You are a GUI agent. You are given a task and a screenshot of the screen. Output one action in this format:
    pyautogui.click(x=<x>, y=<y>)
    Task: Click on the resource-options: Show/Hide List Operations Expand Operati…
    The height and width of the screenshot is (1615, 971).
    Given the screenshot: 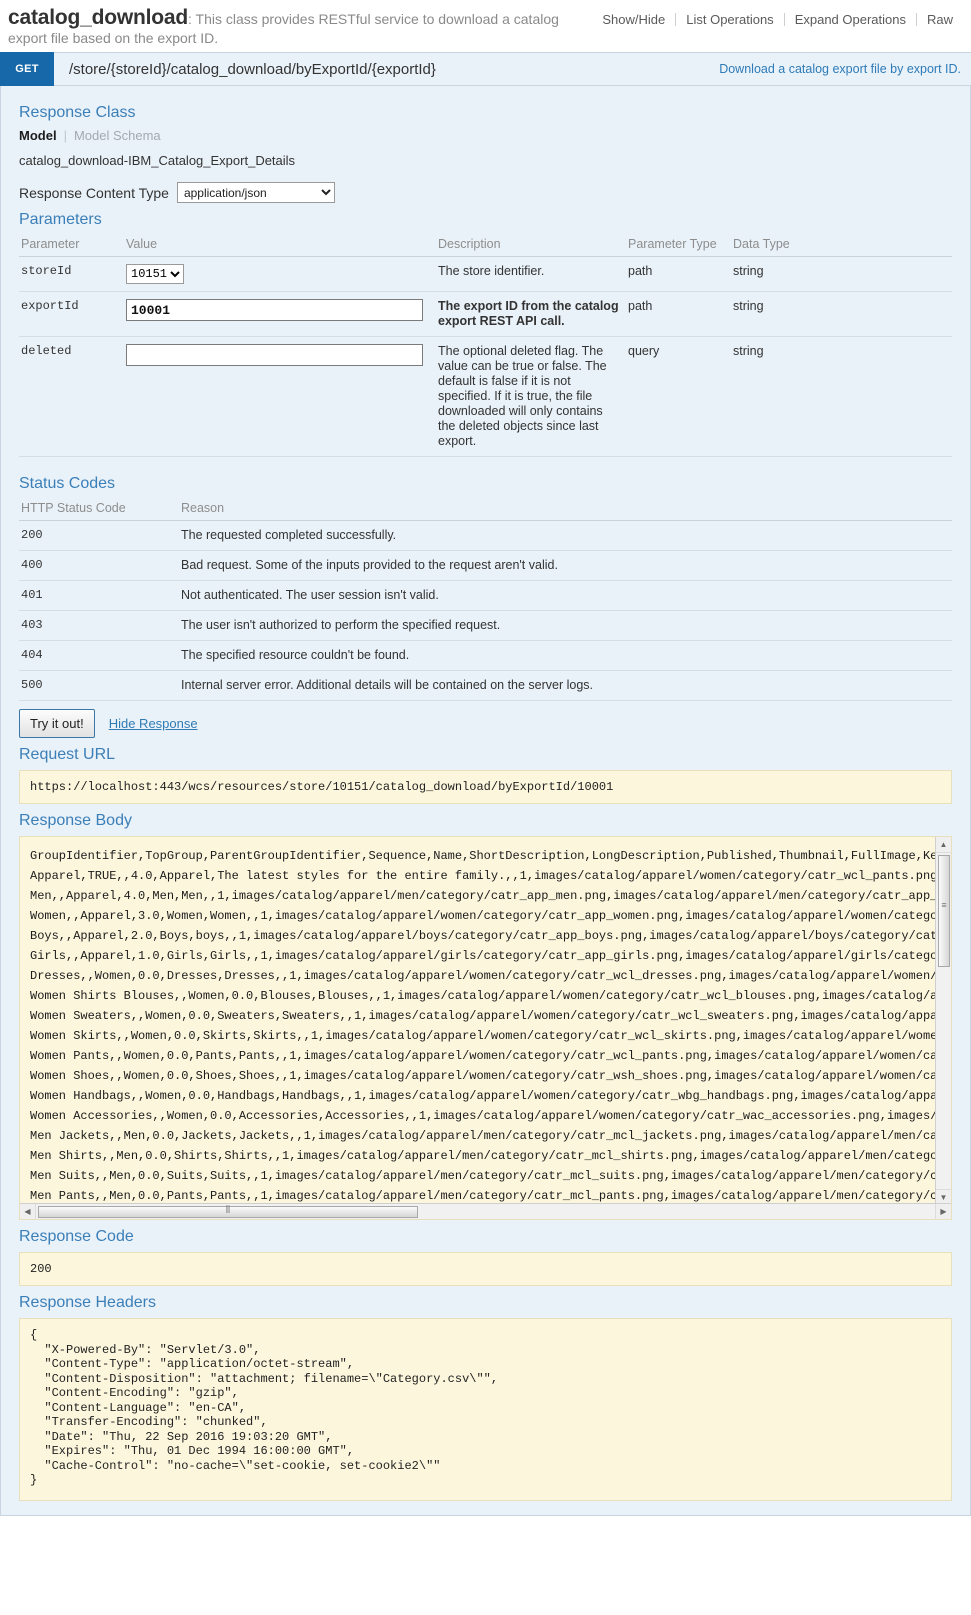 What is the action you would take?
    pyautogui.click(x=777, y=16)
    